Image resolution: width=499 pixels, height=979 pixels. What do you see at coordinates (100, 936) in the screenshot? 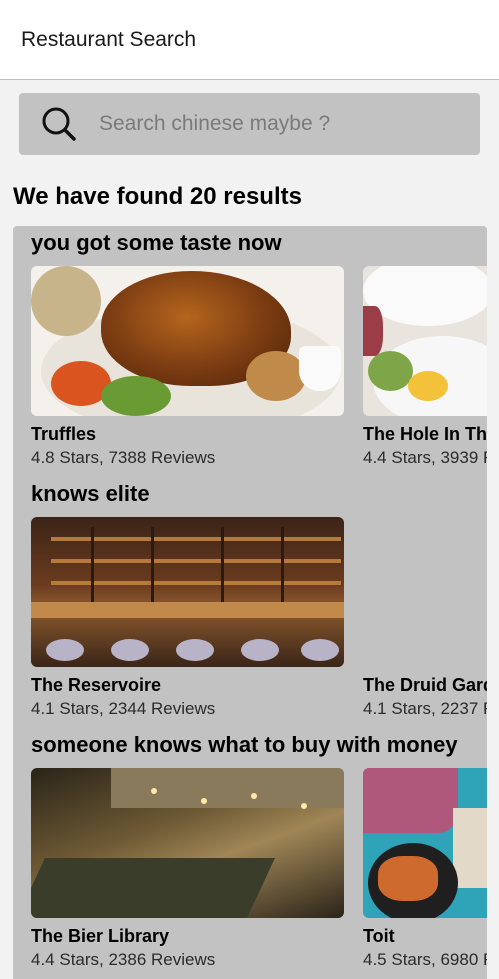
I see `restaurant-name: The Bier Library` at bounding box center [100, 936].